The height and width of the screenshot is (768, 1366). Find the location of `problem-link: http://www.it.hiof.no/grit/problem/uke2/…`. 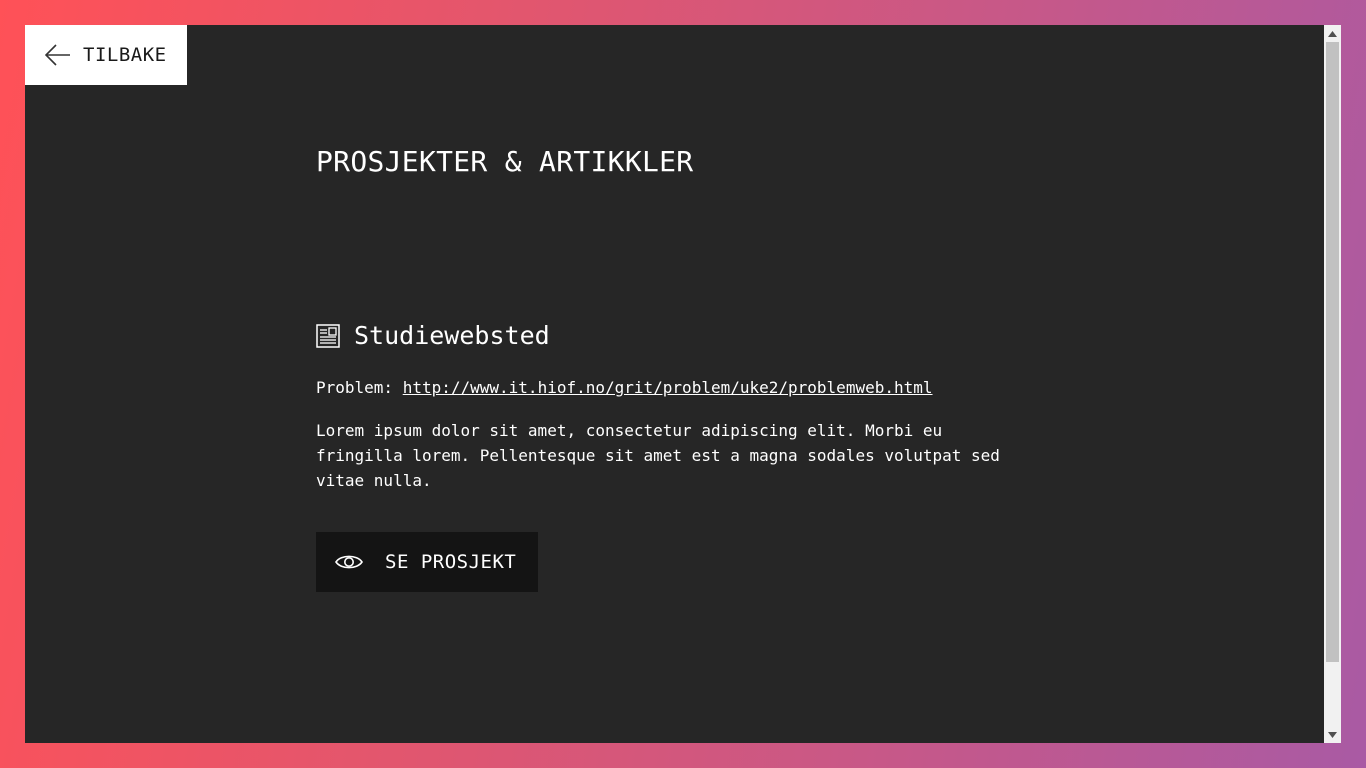

problem-link: http://www.it.hiof.no/grit/problem/uke2/… is located at coordinates (668, 387).